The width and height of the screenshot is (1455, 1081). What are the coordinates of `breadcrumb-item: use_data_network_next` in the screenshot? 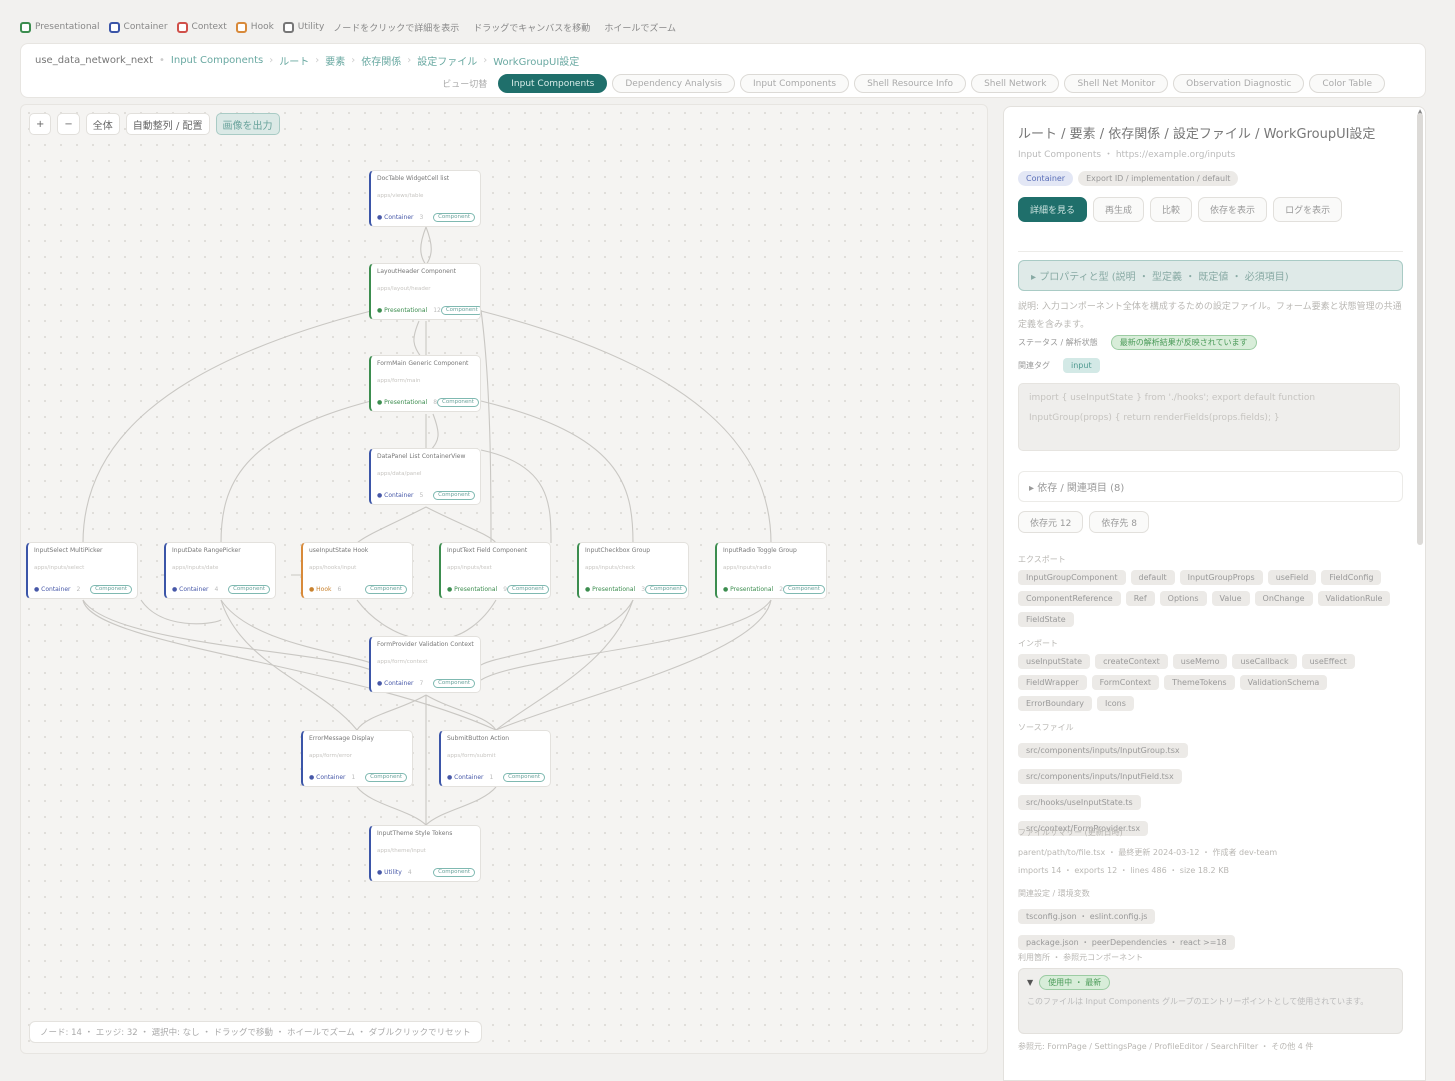 It's located at (94, 60).